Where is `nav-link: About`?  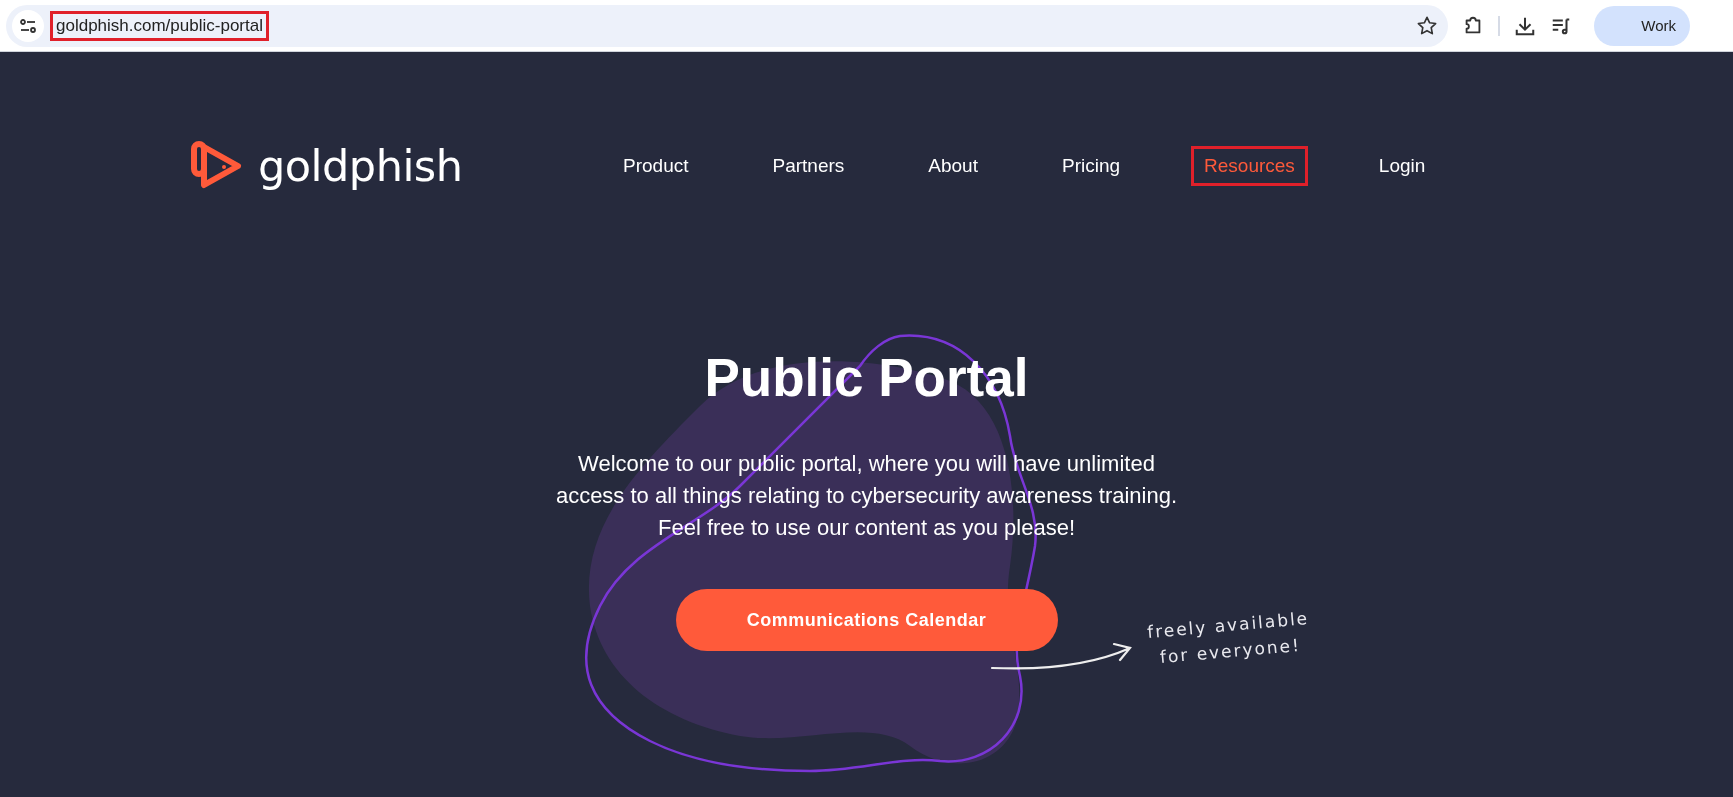
nav-link: About is located at coordinates (953, 166).